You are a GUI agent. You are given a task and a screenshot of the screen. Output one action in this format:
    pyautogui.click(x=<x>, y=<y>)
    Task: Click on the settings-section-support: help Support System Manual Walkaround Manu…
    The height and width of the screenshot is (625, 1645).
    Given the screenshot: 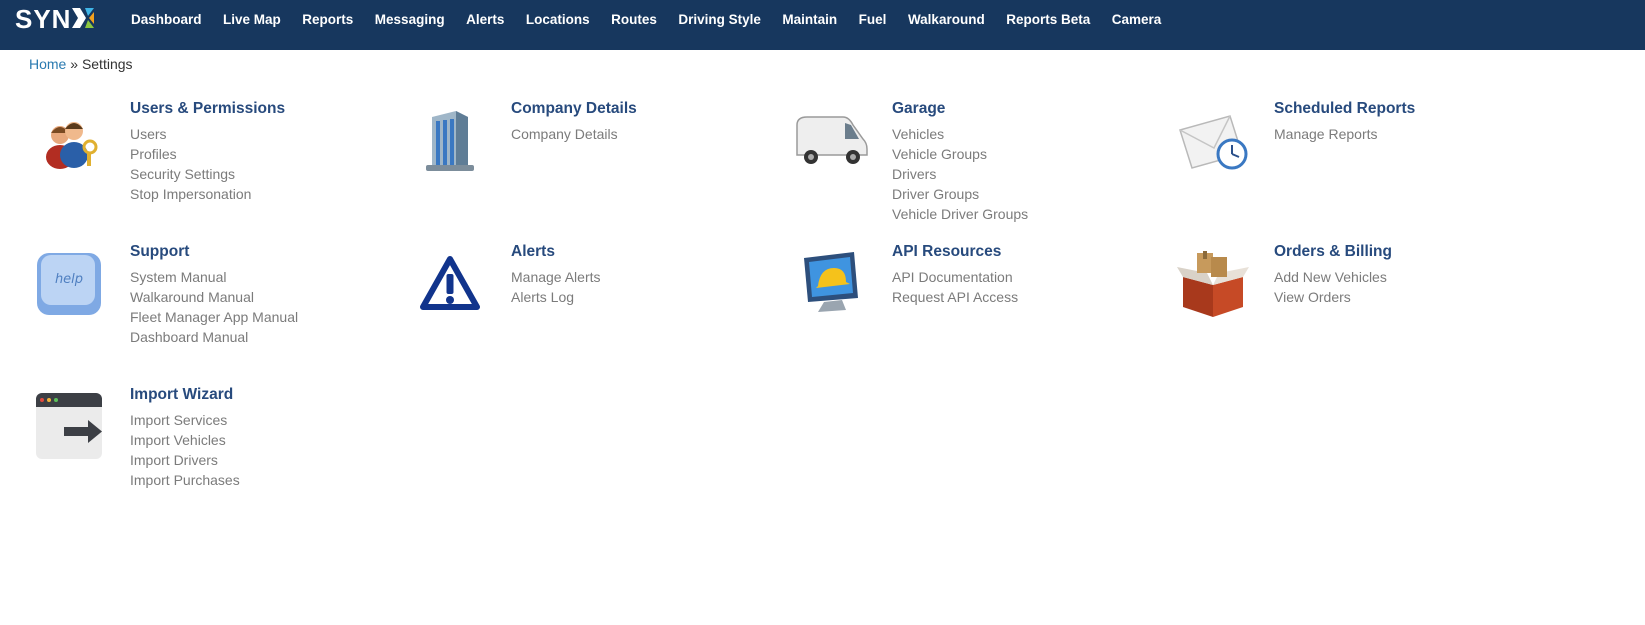 What is the action you would take?
    pyautogui.click(x=219, y=313)
    